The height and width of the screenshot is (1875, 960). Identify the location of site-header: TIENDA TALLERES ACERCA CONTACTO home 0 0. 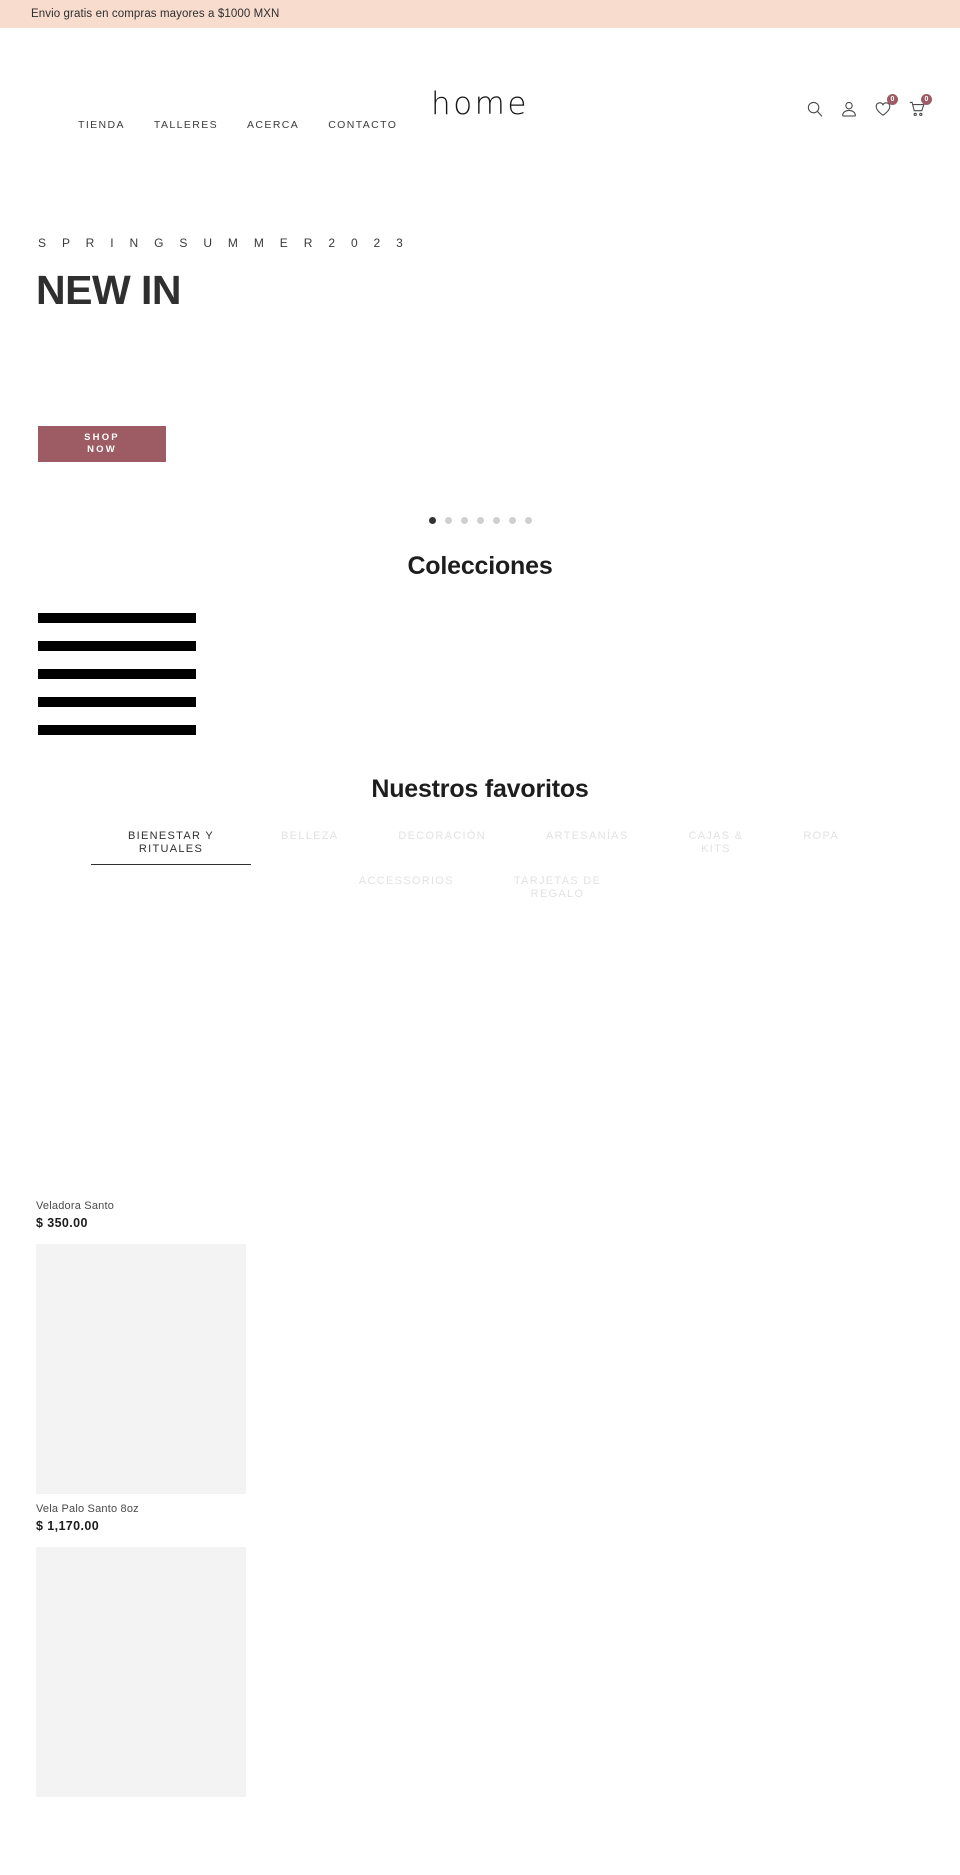
(480, 79).